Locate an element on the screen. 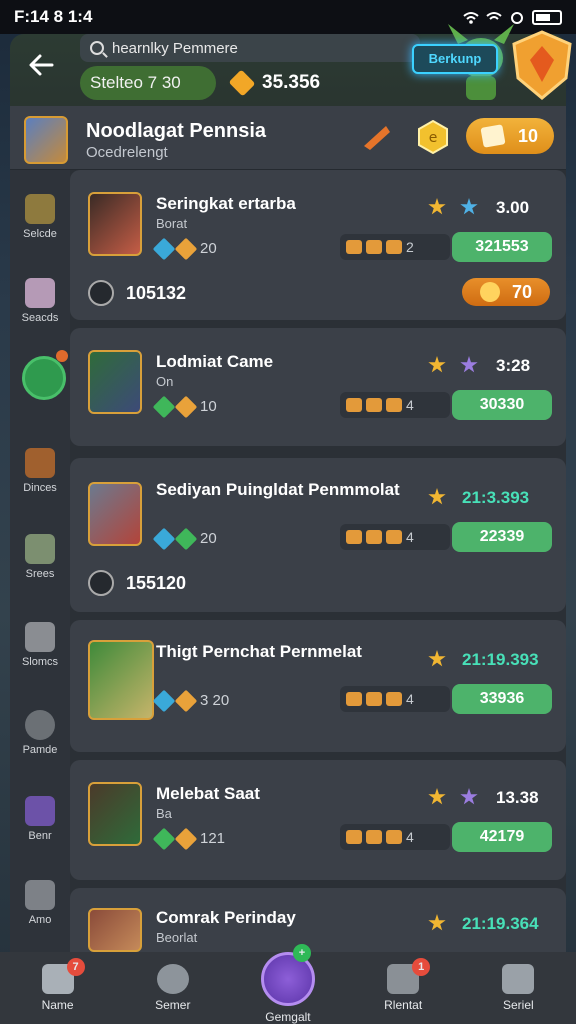 Image resolution: width=576 pixels, height=1024 pixels. back-button is located at coordinates (42, 66).